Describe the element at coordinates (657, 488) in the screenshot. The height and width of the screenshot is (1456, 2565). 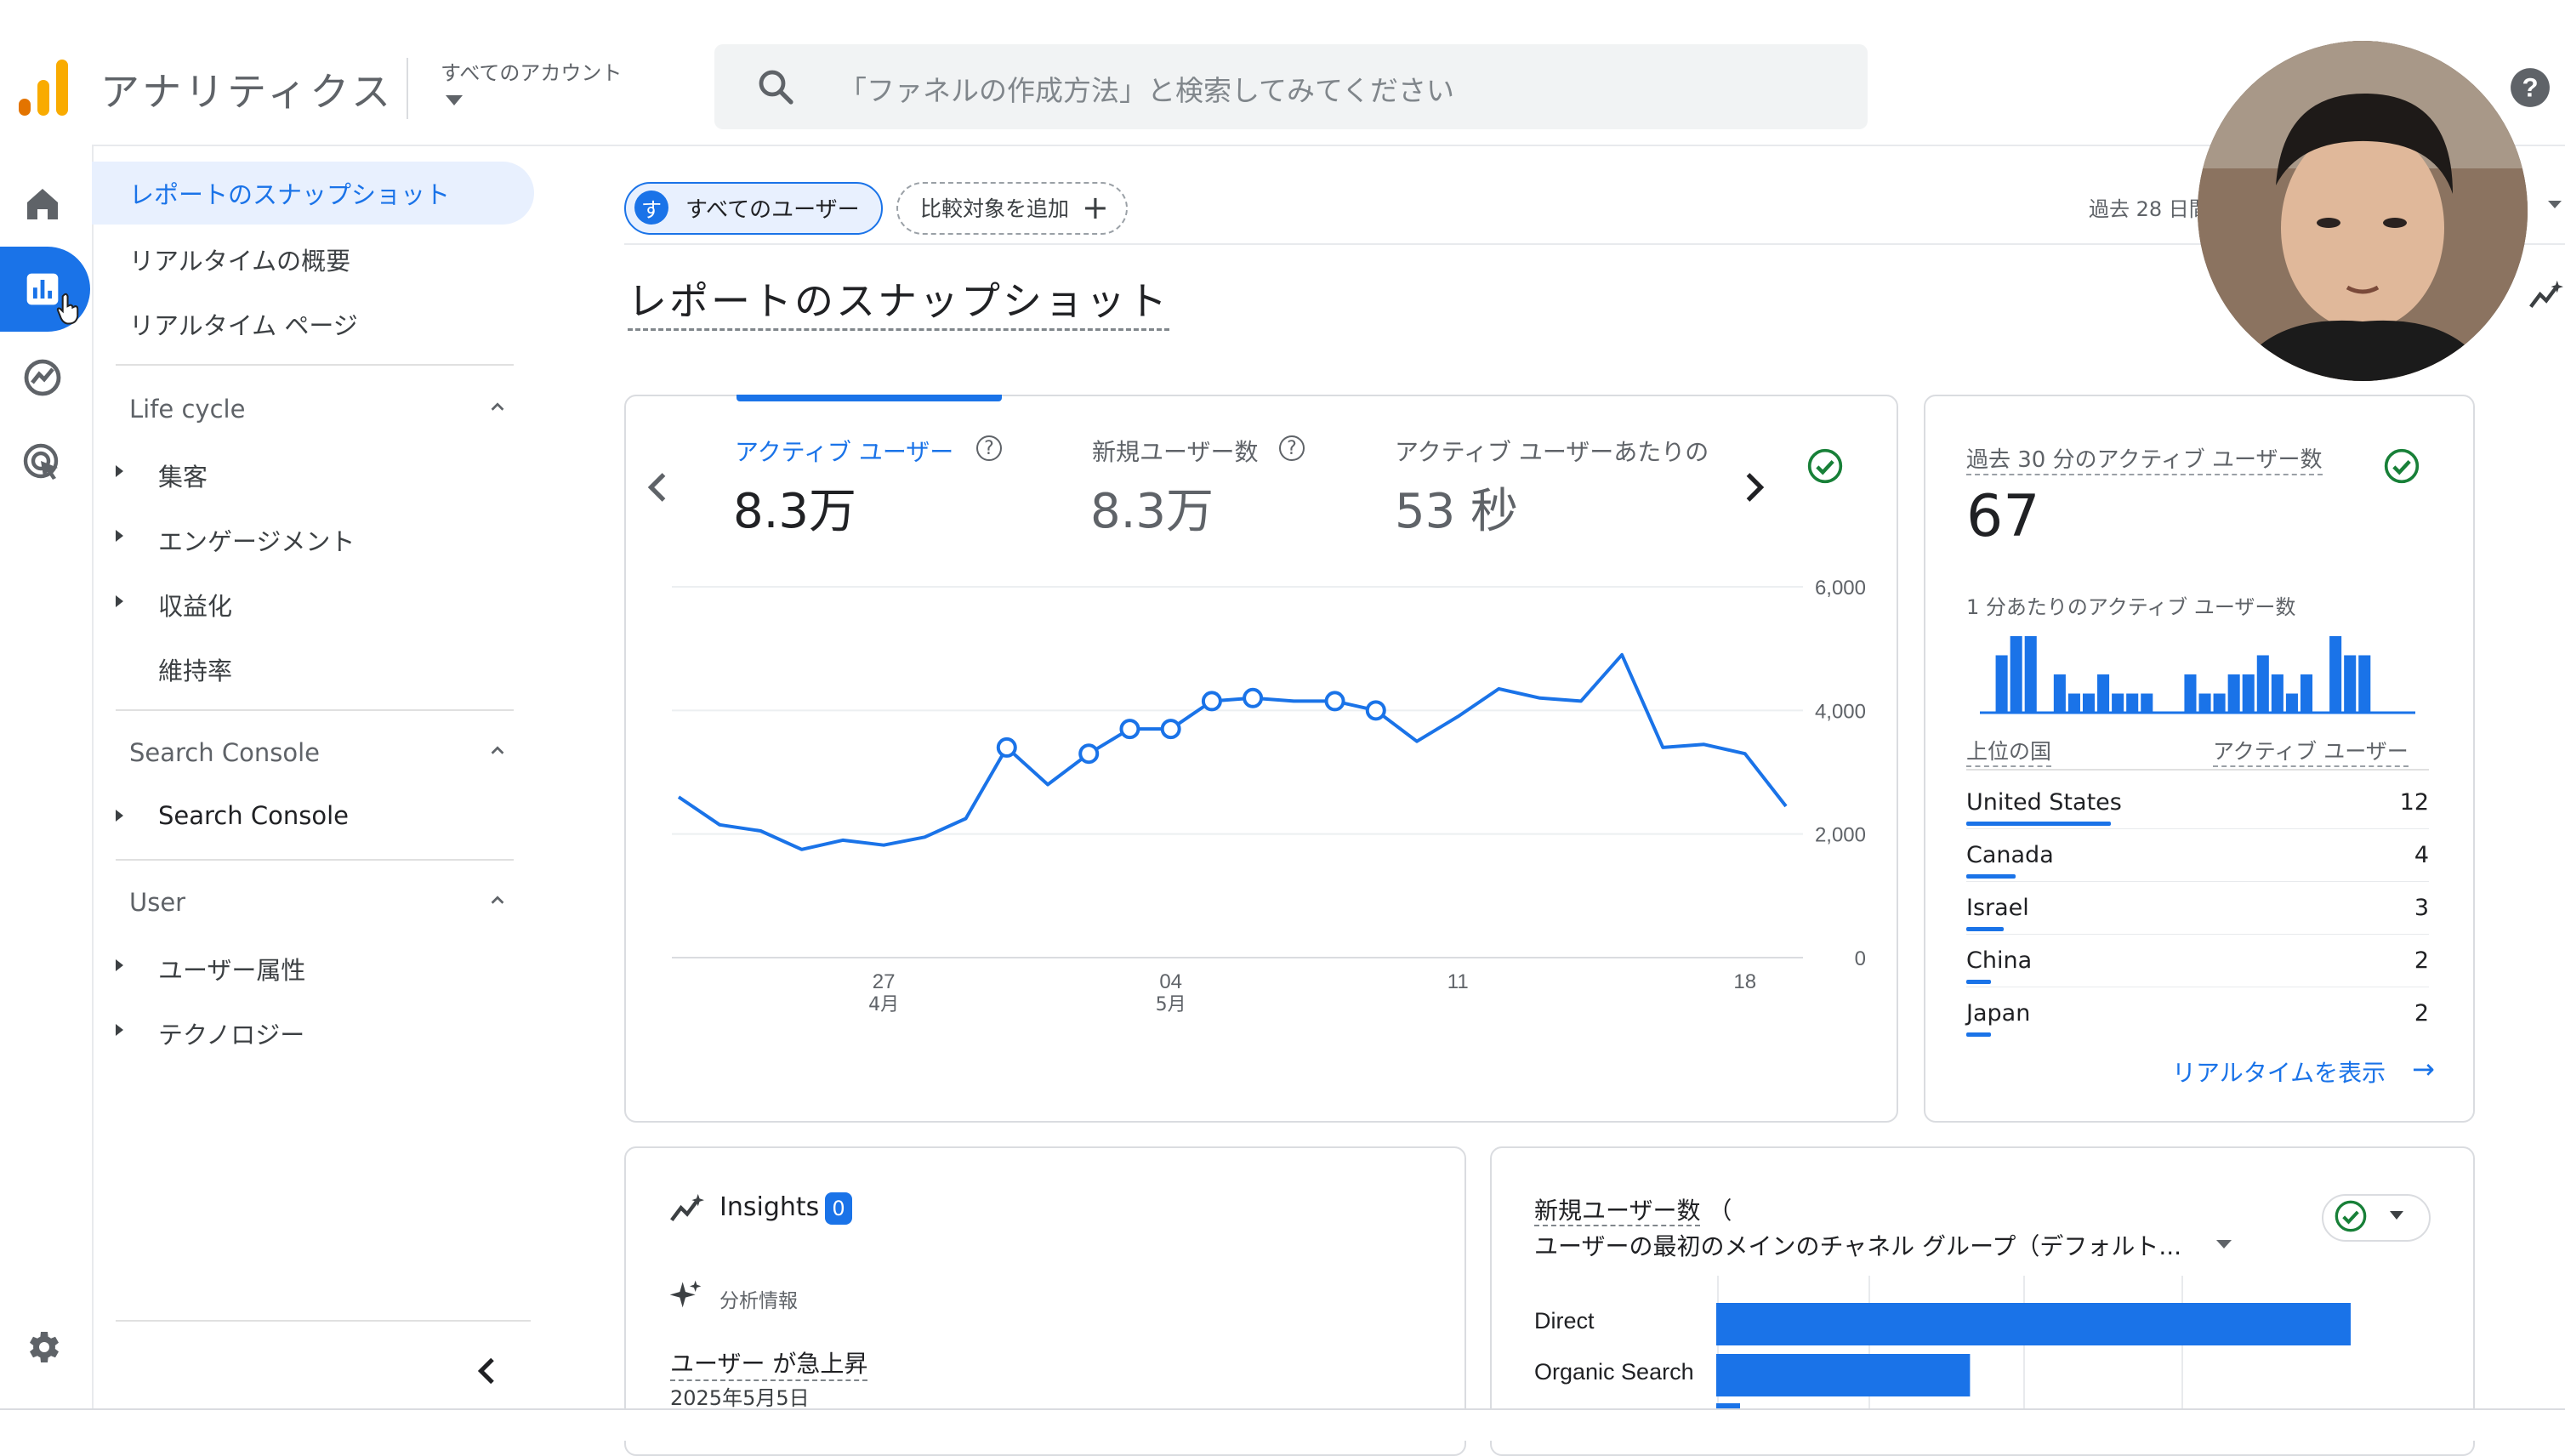
I see `chevron-left-icon` at that location.